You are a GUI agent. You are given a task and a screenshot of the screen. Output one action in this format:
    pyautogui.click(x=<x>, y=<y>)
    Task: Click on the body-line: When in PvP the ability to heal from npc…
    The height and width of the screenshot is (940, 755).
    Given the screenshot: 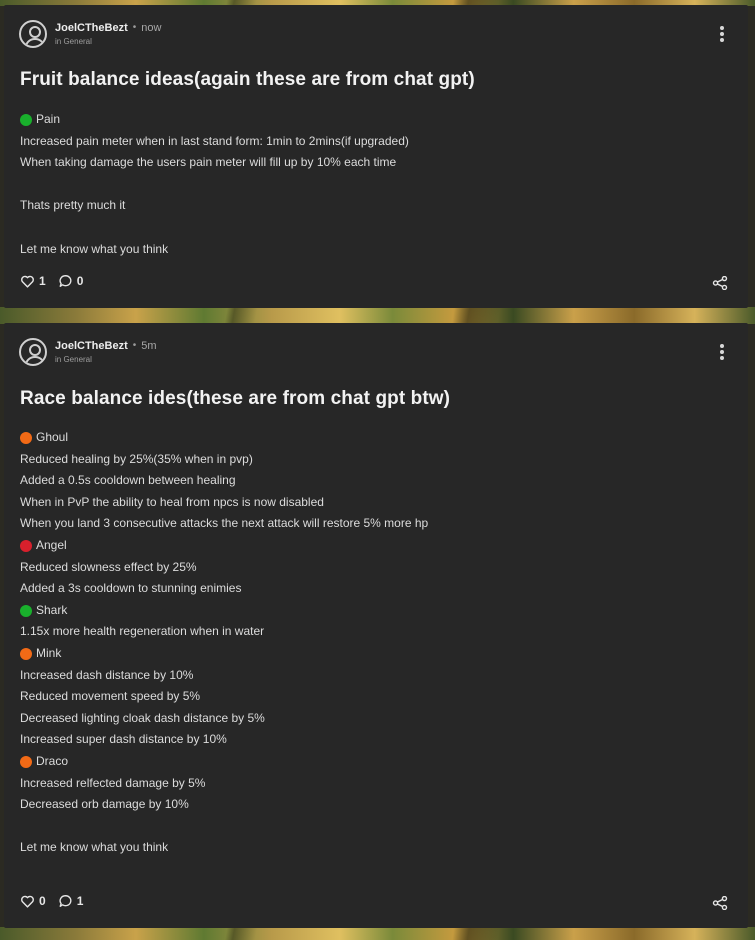 What is the action you would take?
    pyautogui.click(x=224, y=503)
    